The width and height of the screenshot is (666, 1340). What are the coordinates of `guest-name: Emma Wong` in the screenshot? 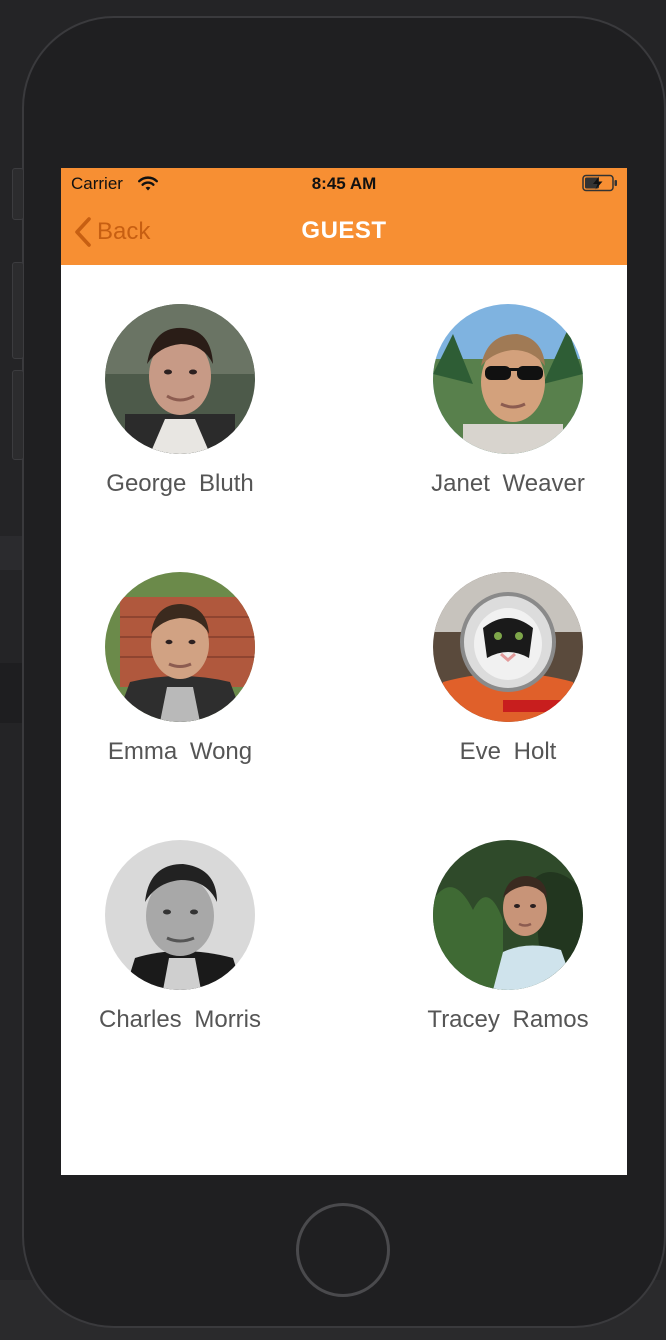 It's located at (180, 751).